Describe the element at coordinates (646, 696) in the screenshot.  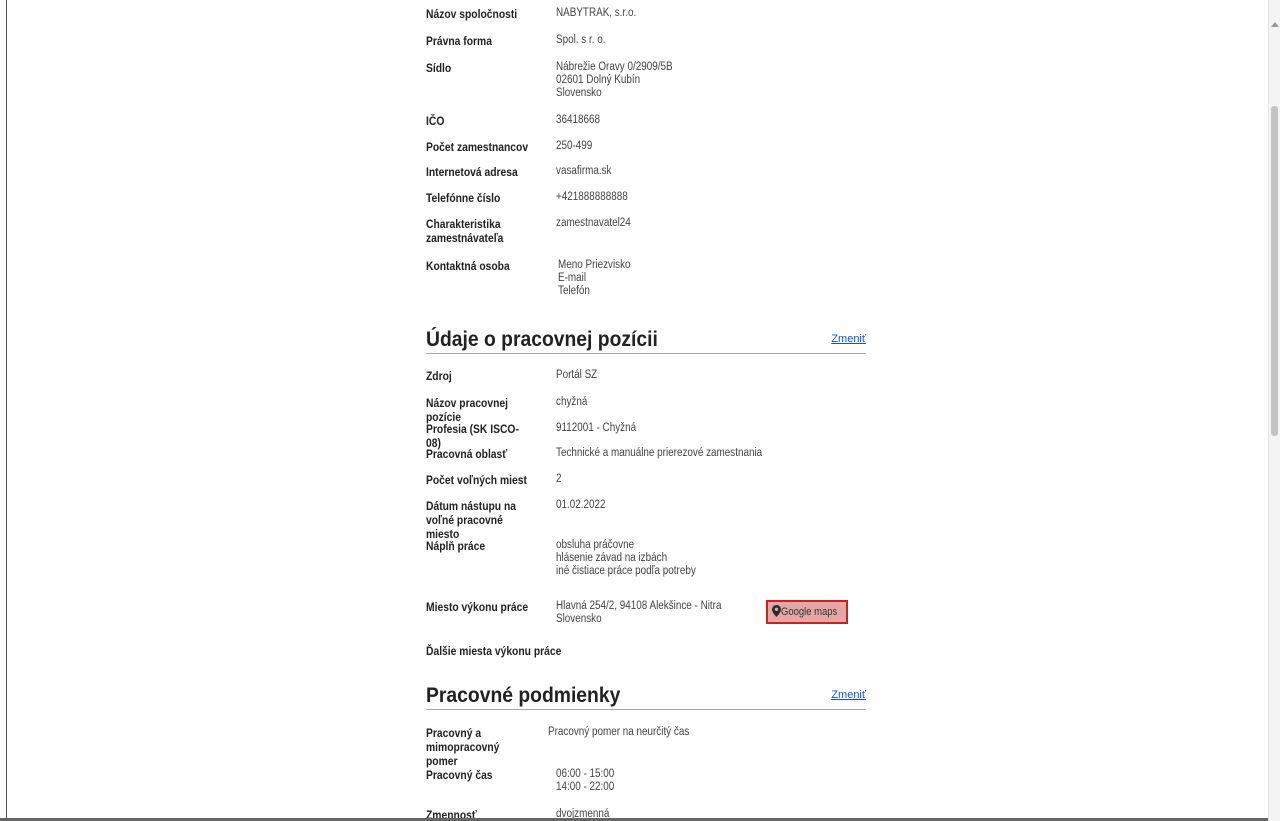
I see `section-header-conditions: Pracovné podmienky Zmeniť` at that location.